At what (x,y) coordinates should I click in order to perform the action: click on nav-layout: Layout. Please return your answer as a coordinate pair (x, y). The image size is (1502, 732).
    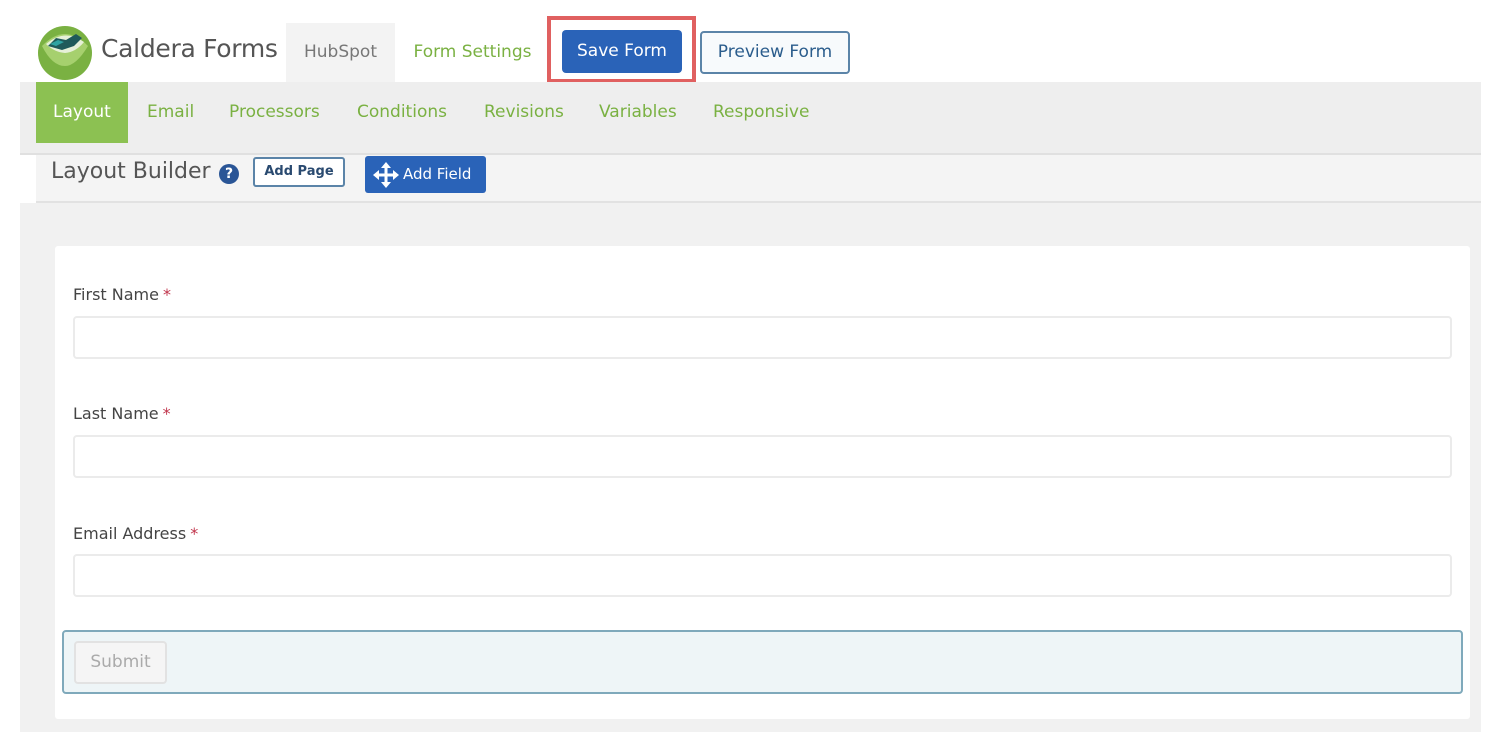
    Looking at the image, I should click on (82, 112).